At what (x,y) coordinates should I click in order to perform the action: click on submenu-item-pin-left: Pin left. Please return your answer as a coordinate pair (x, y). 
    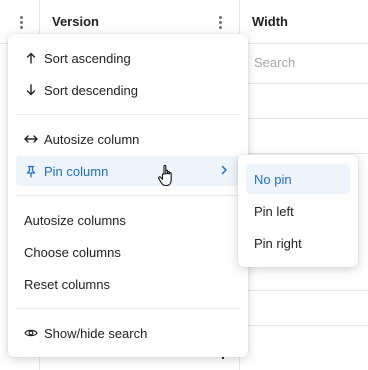
    Looking at the image, I should click on (298, 211).